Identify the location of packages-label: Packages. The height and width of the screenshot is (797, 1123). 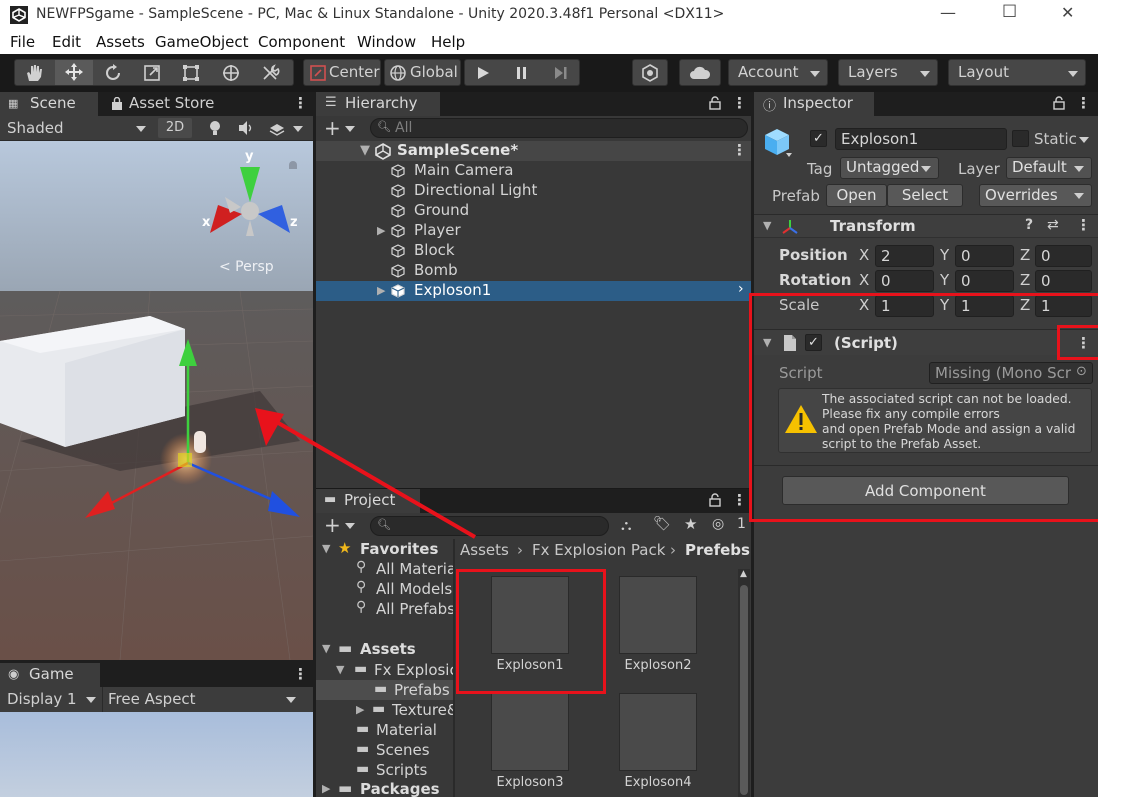
(400, 788).